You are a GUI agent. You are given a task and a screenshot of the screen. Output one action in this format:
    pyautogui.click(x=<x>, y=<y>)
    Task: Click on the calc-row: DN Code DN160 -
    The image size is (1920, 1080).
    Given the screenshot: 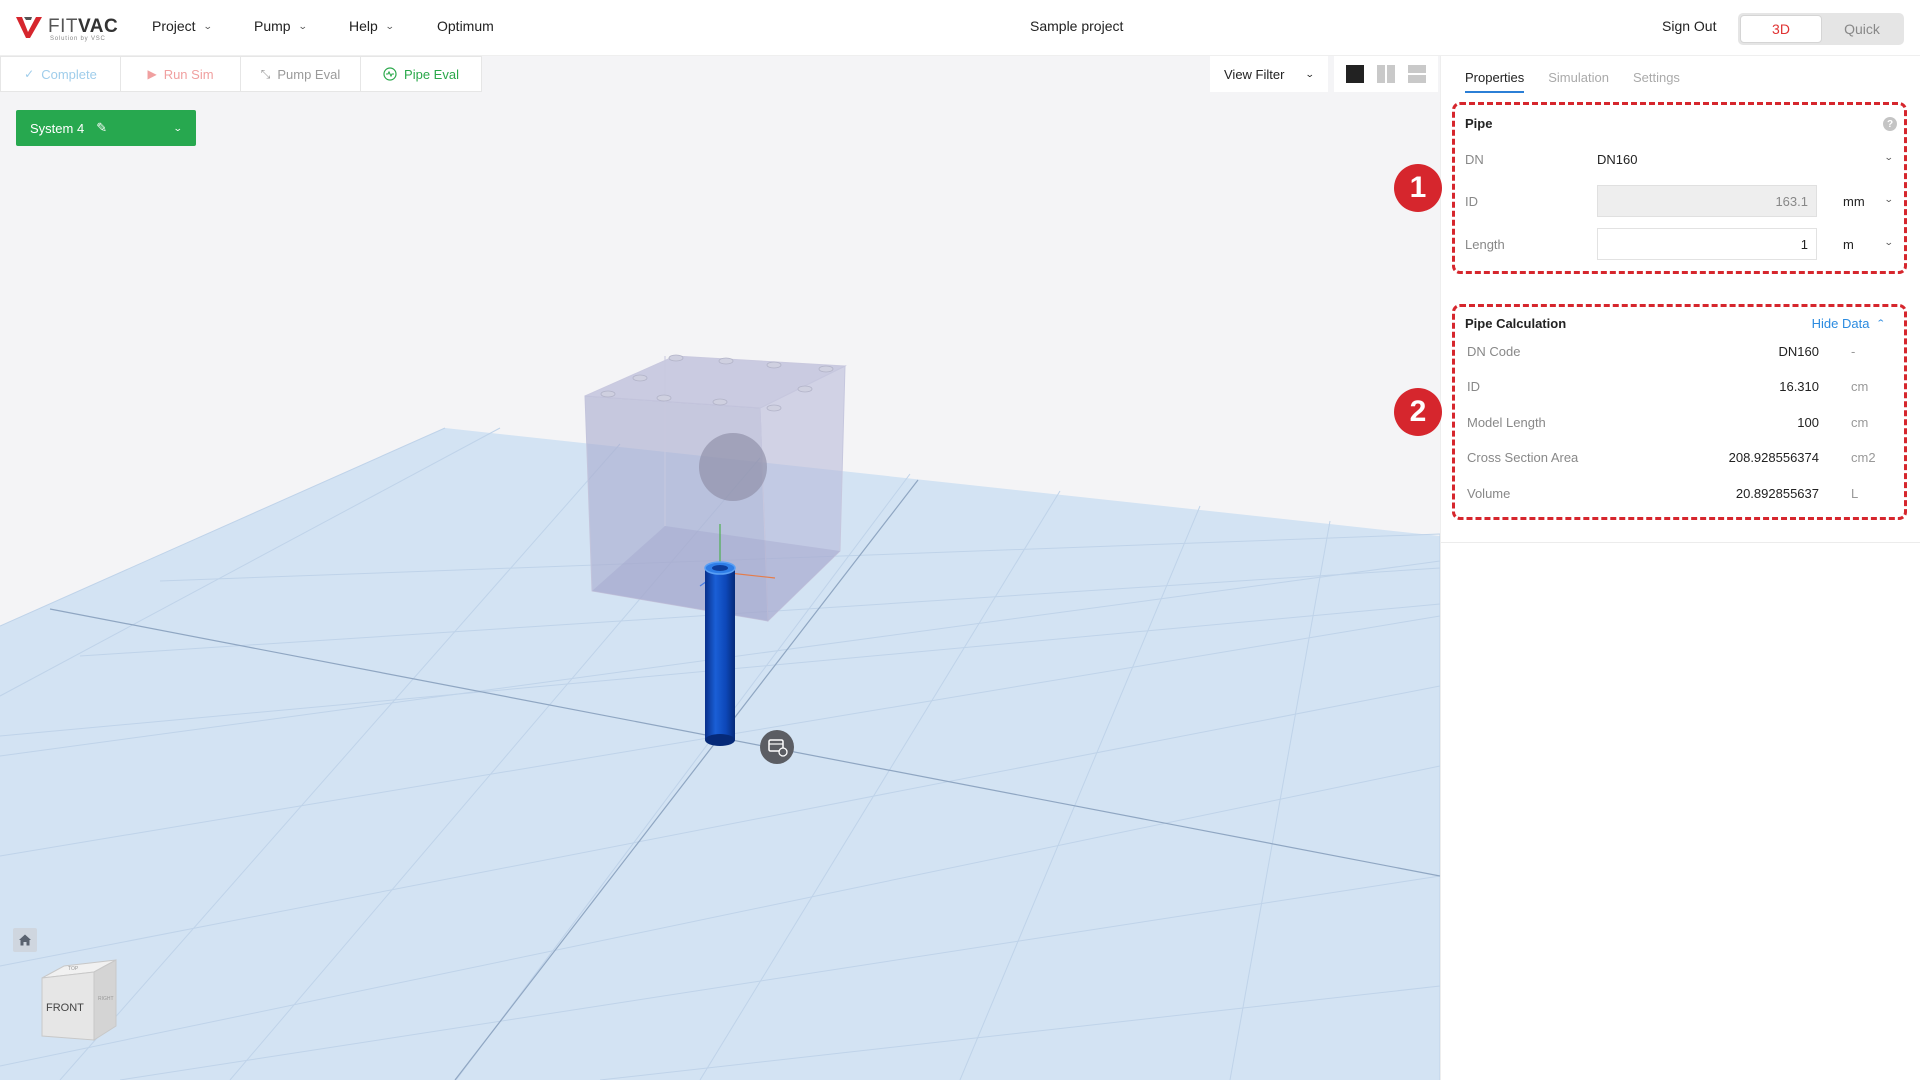 What is the action you would take?
    pyautogui.click(x=1677, y=351)
    